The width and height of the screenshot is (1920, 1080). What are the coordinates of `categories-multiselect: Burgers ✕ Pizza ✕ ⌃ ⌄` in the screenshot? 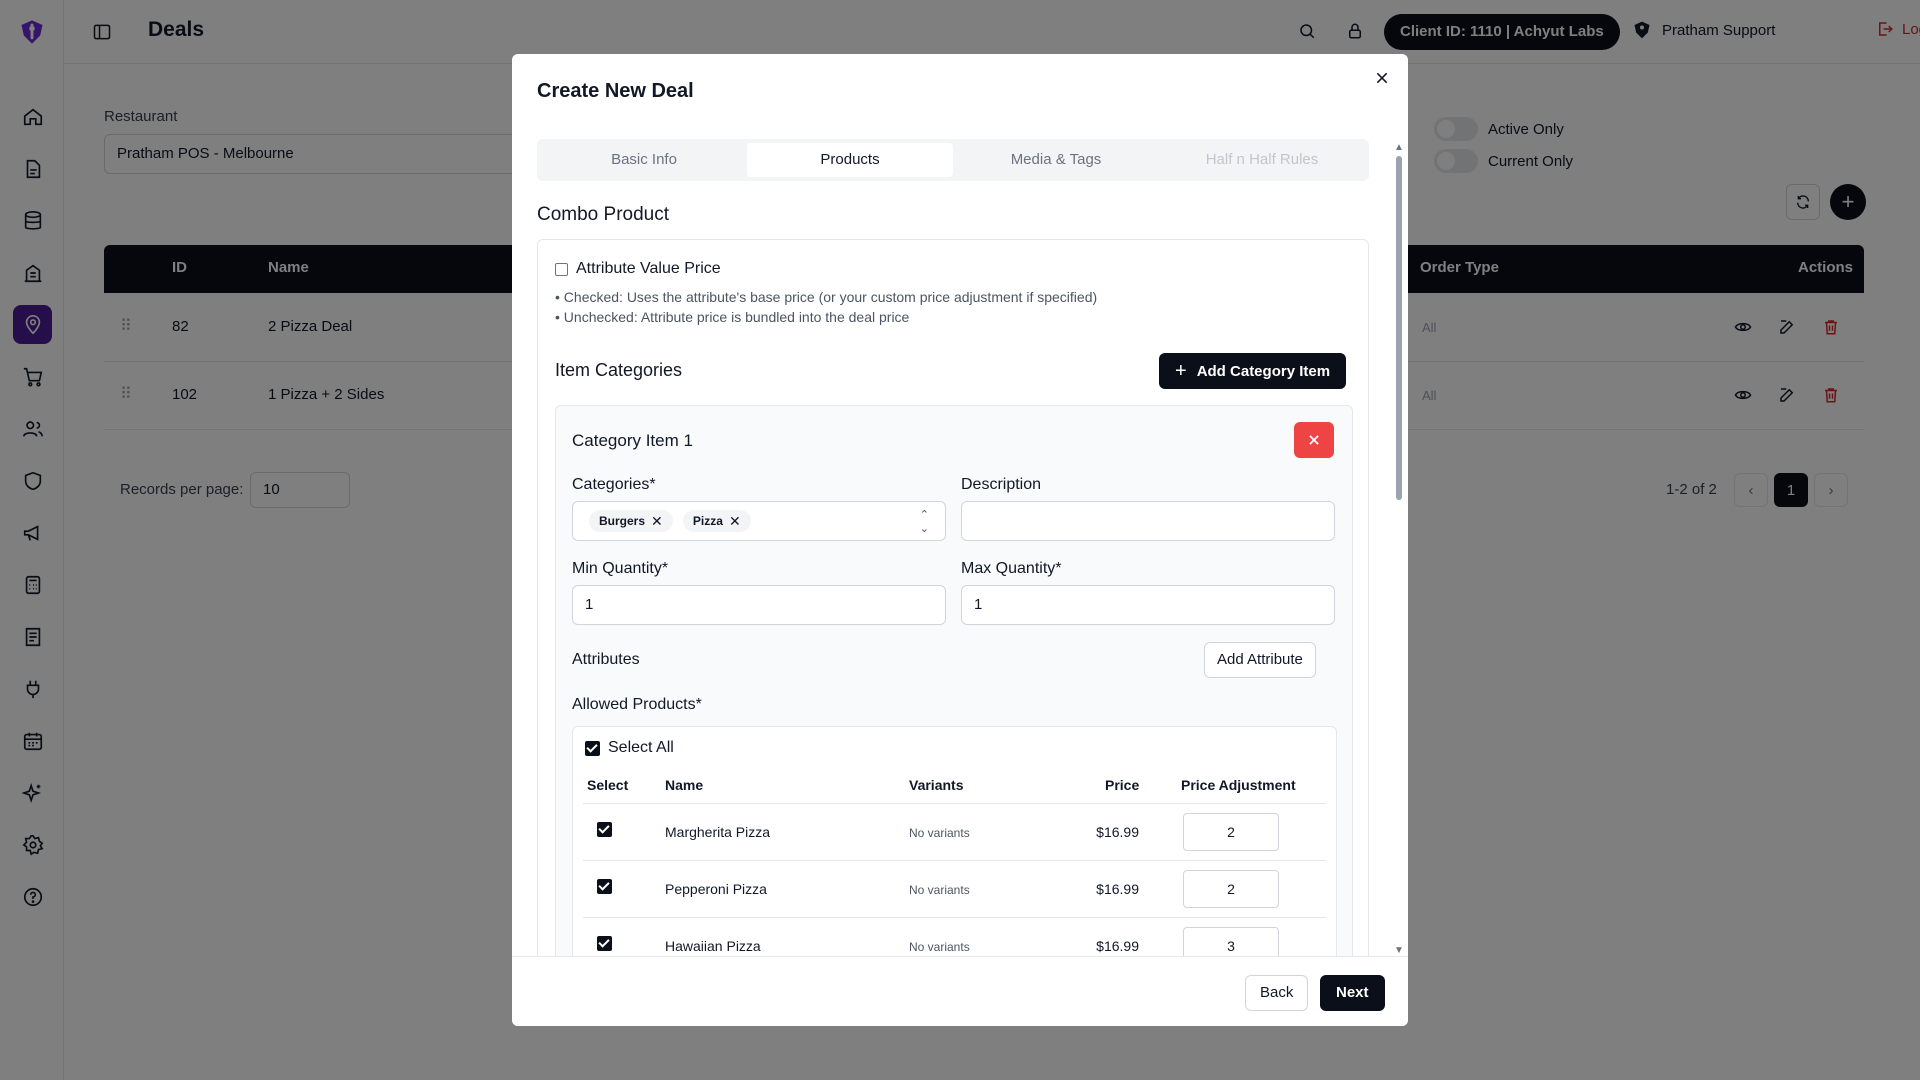 It's located at (759, 521).